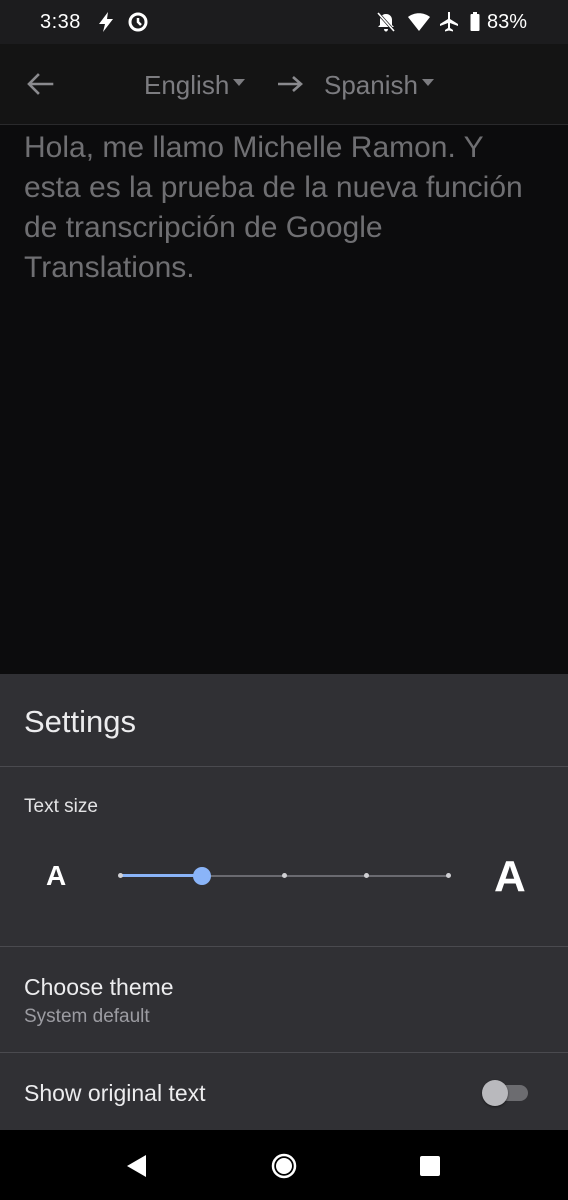  I want to click on navigation-bar, so click(284, 1165).